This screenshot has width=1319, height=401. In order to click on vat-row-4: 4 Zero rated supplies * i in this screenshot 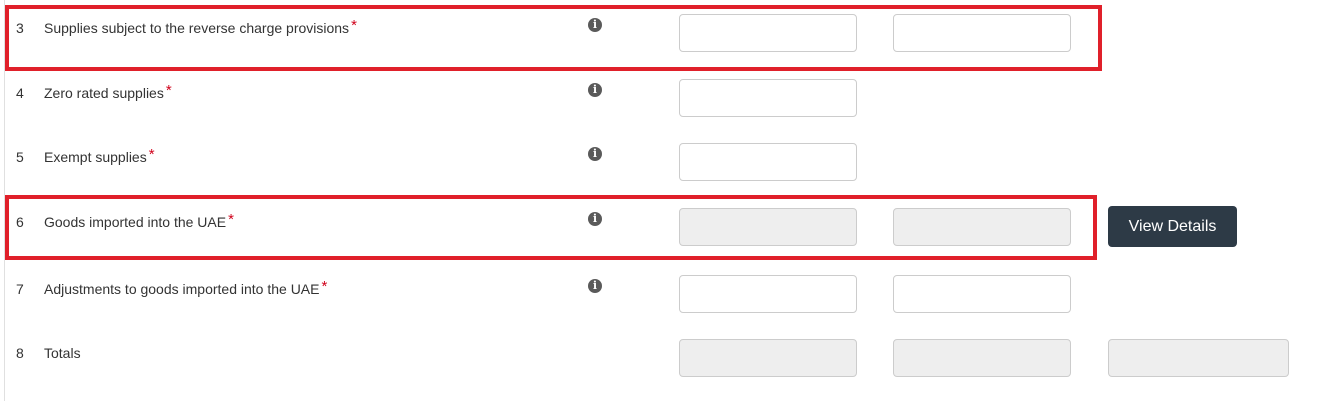, I will do `click(659, 101)`.